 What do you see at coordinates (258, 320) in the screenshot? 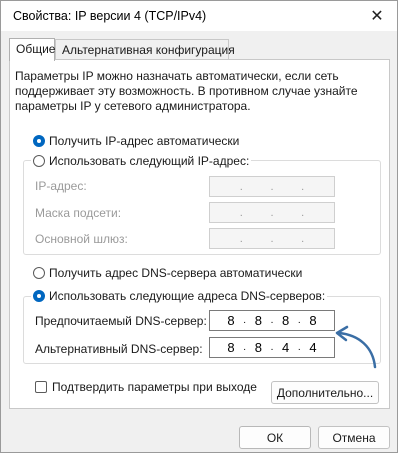
I see `preferred-dns-octet-2: 8` at bounding box center [258, 320].